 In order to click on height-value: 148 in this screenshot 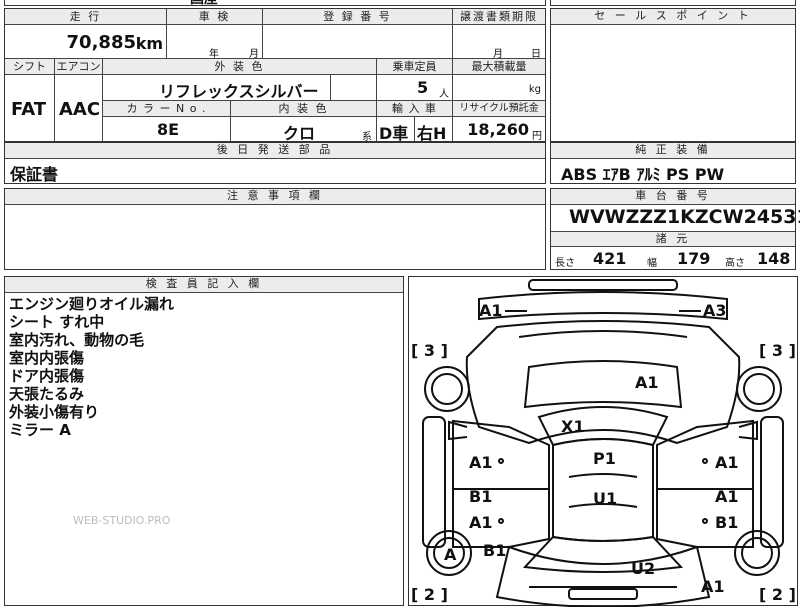, I will do `click(774, 258)`.